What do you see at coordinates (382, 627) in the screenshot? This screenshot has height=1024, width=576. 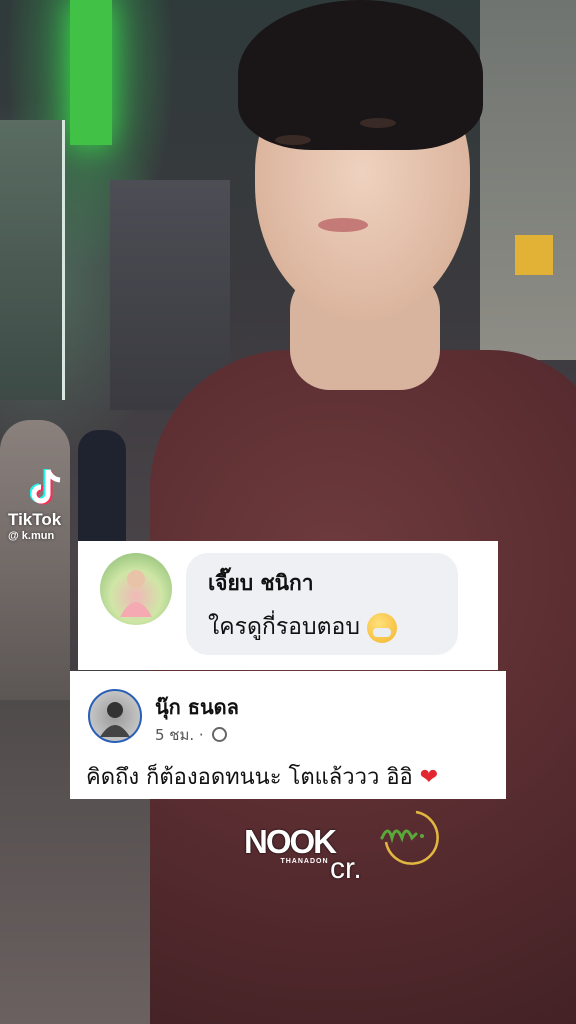 I see `face-with-mask-emoji-icon` at bounding box center [382, 627].